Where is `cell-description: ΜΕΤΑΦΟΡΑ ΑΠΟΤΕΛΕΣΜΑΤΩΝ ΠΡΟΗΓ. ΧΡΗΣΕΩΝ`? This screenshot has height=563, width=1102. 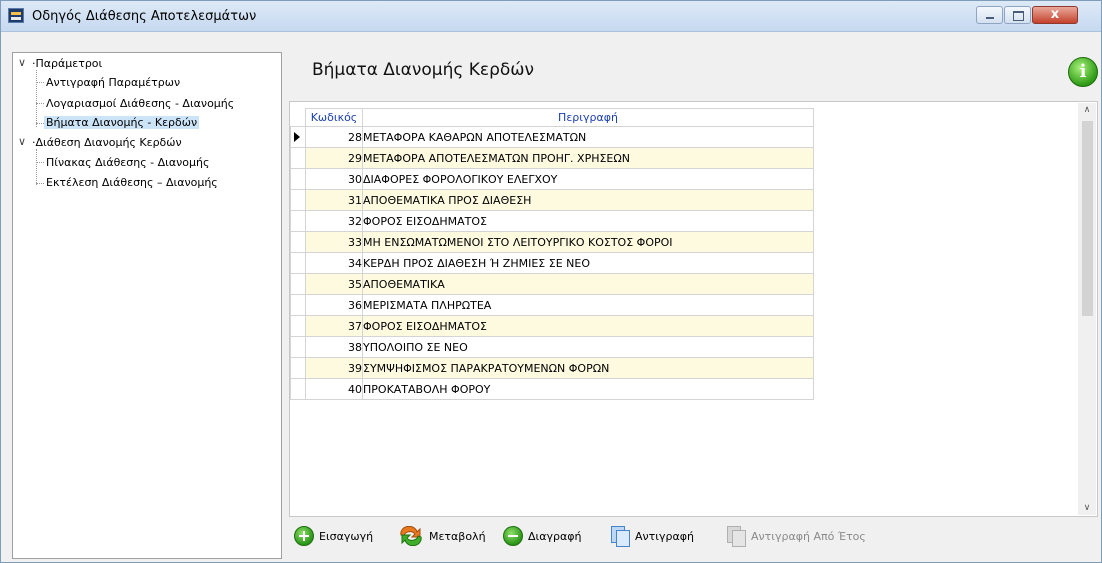 cell-description: ΜΕΤΑΦΟΡΑ ΑΠΟΤΕΛΕΣΜΑΤΩΝ ΠΡΟΗΓ. ΧΡΗΣΕΩΝ is located at coordinates (588, 158).